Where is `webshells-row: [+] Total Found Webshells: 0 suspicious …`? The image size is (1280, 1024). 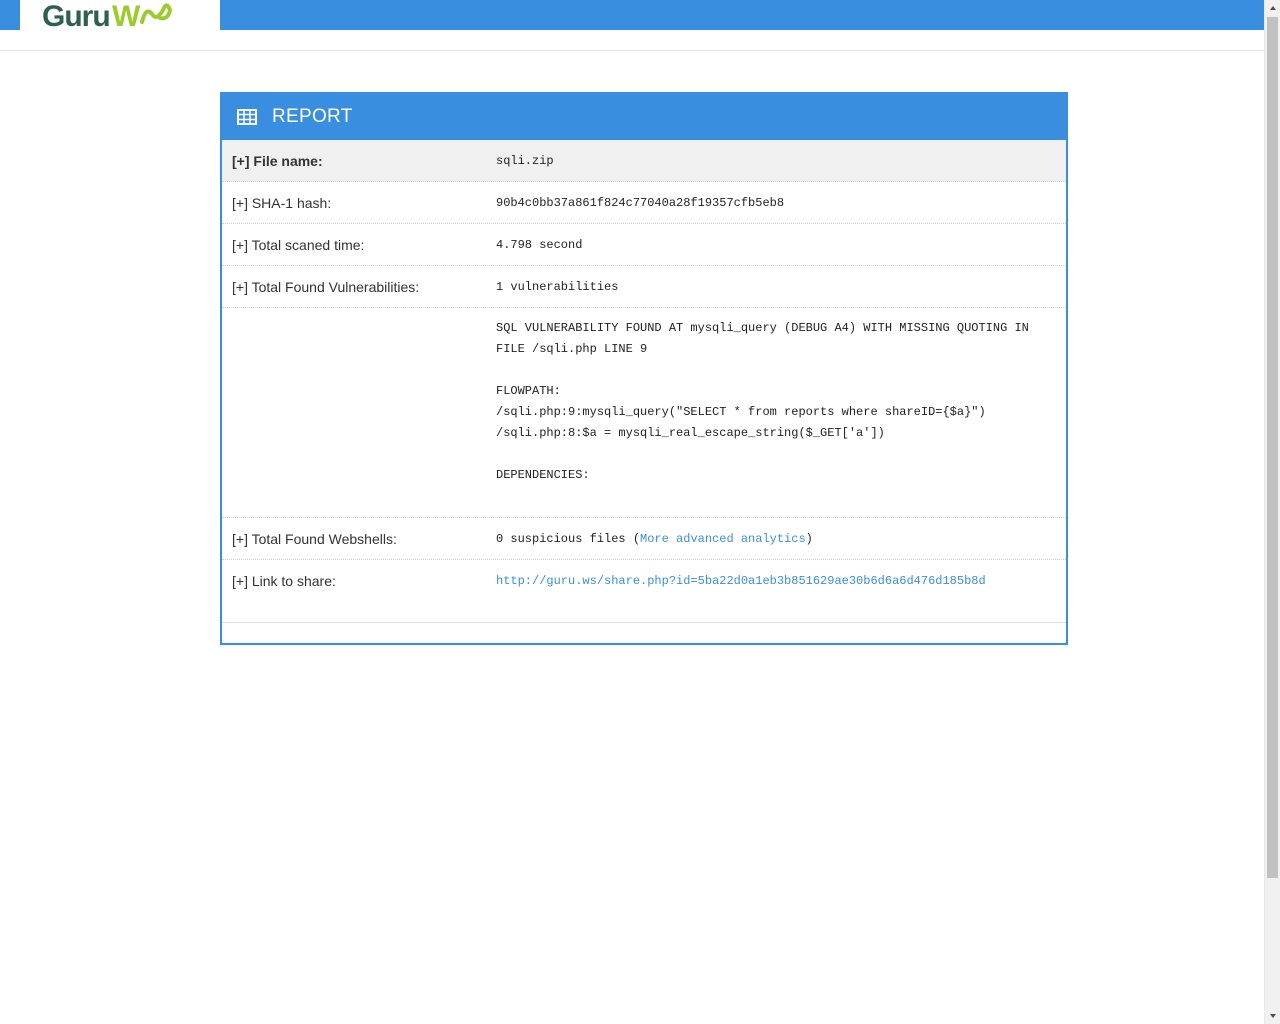
webshells-row: [+] Total Found Webshells: 0 suspicious … is located at coordinates (644, 539).